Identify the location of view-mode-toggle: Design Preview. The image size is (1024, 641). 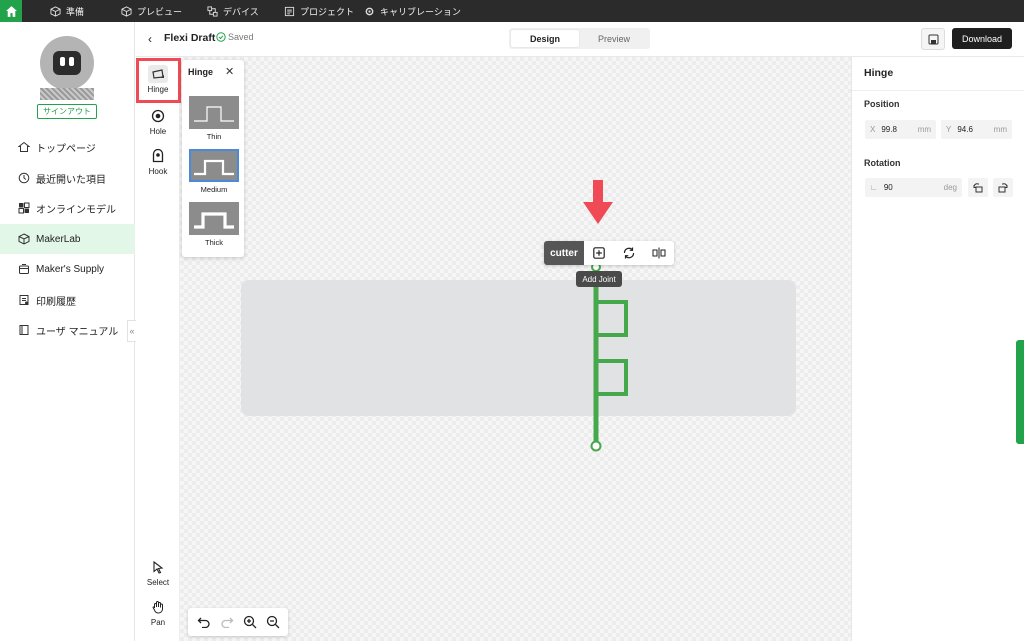
(579, 38).